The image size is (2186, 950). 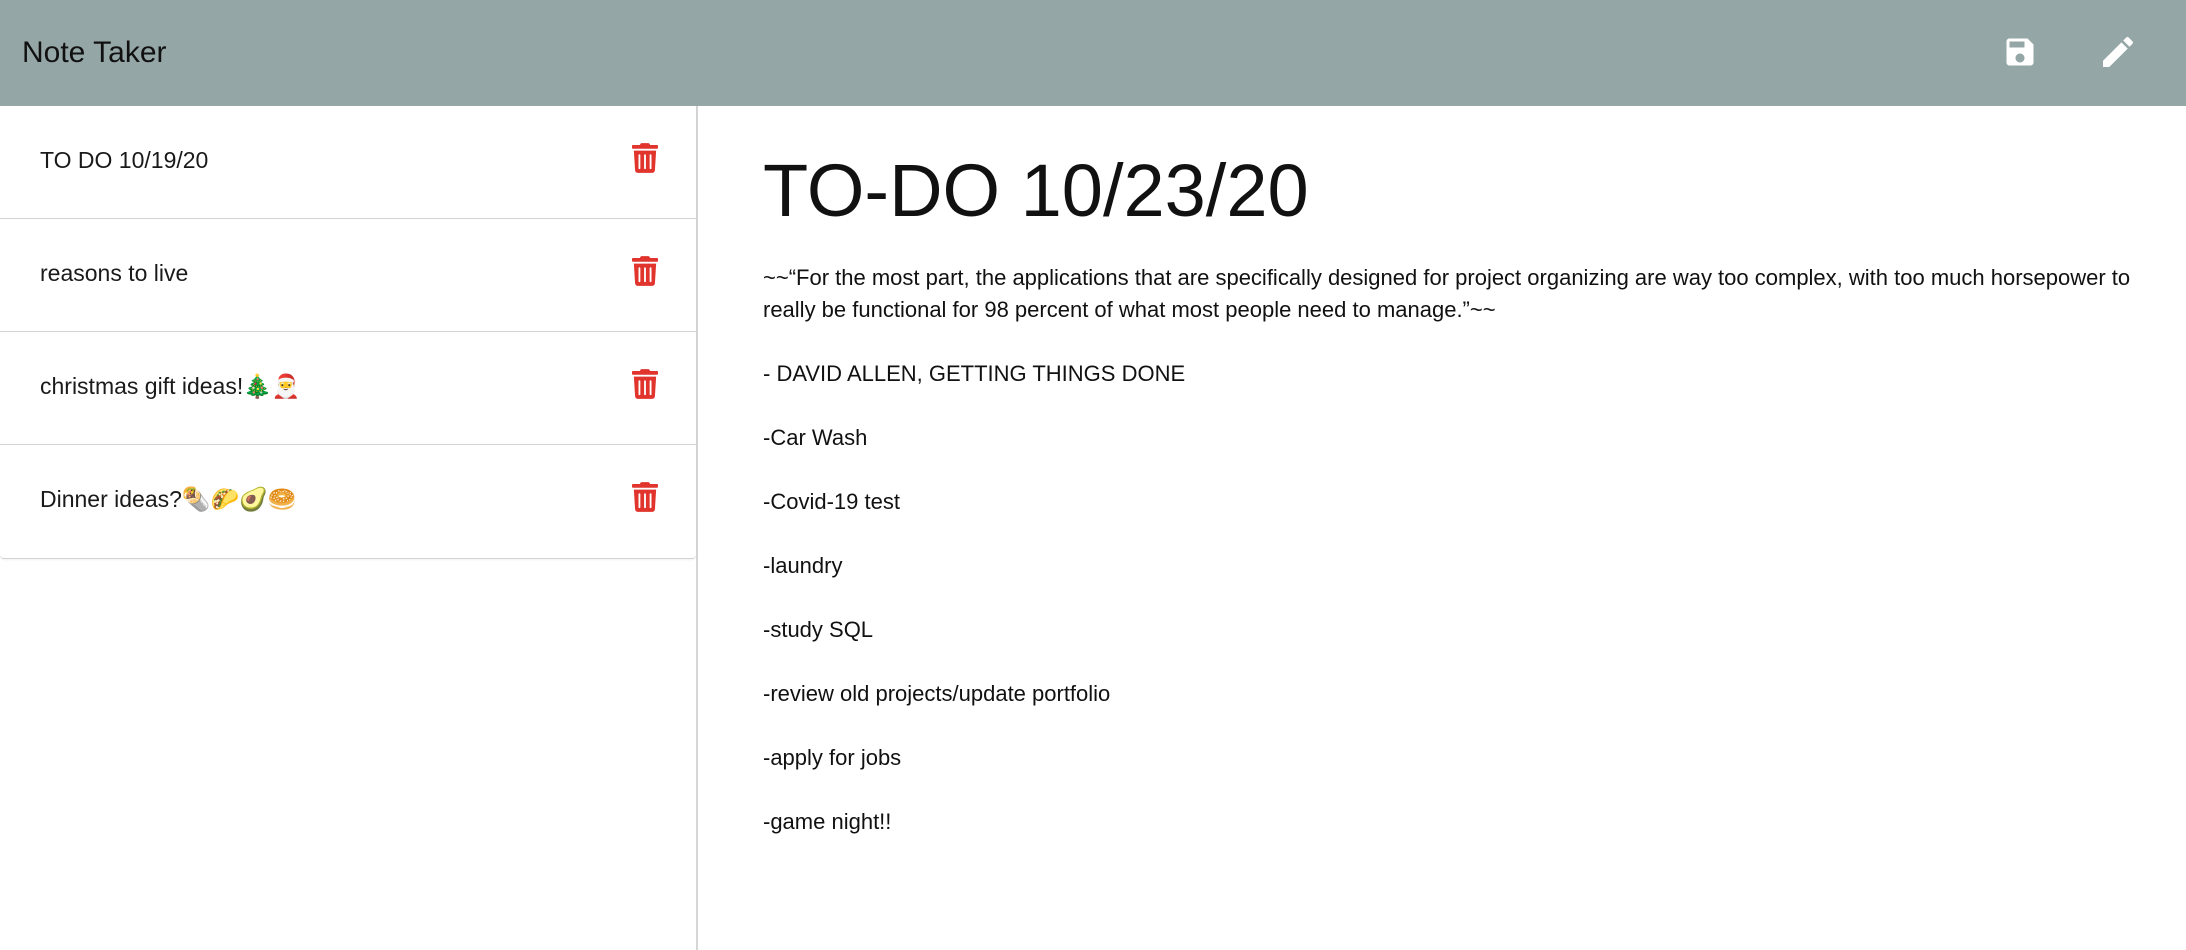 What do you see at coordinates (827, 821) in the screenshot?
I see `note-line: -game night!!` at bounding box center [827, 821].